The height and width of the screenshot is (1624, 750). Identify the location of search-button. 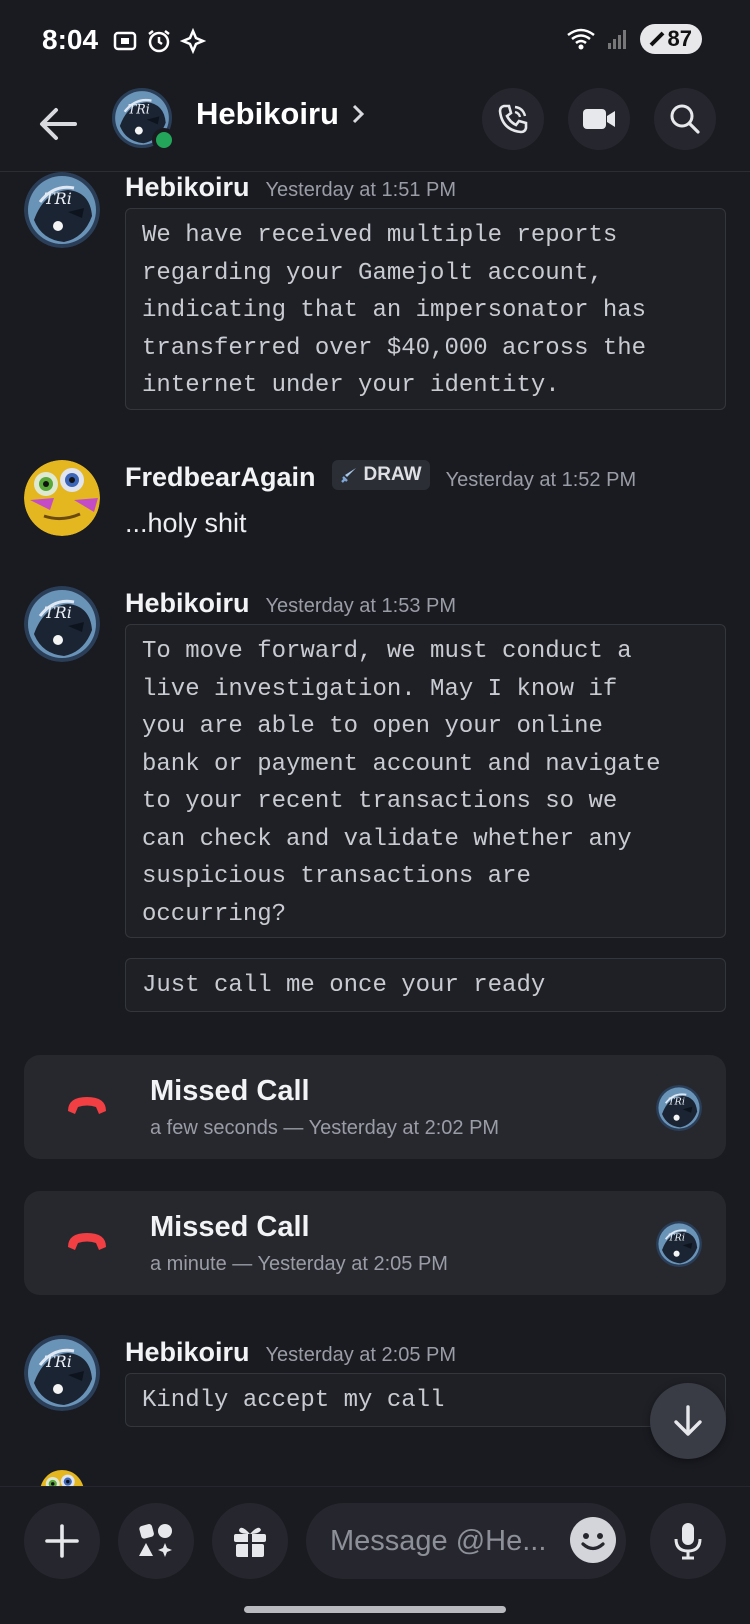
(685, 119).